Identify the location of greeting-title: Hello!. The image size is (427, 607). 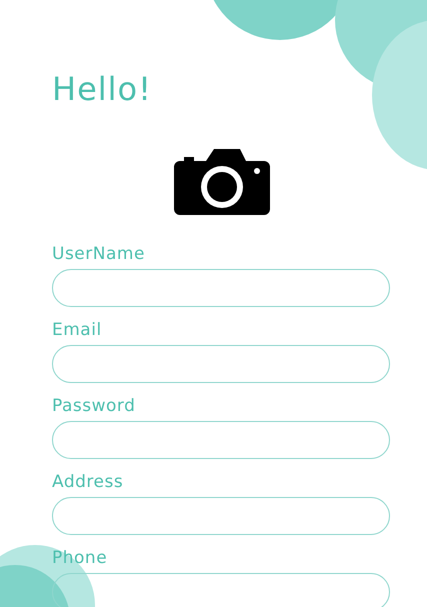
(102, 90).